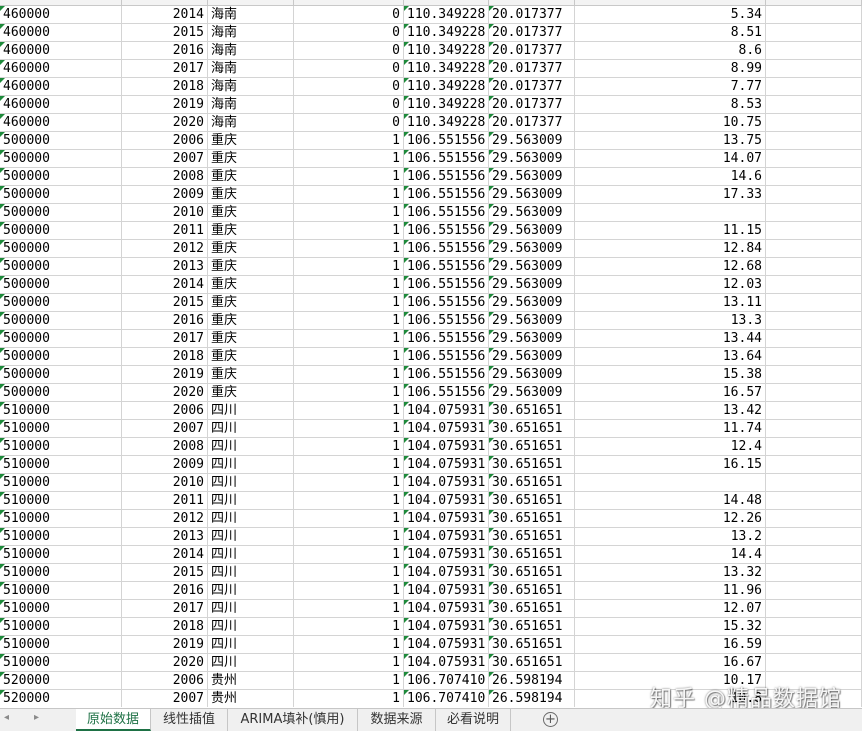 Image resolution: width=862 pixels, height=731 pixels. What do you see at coordinates (670, 464) in the screenshot?
I see `cell-value: 16.15` at bounding box center [670, 464].